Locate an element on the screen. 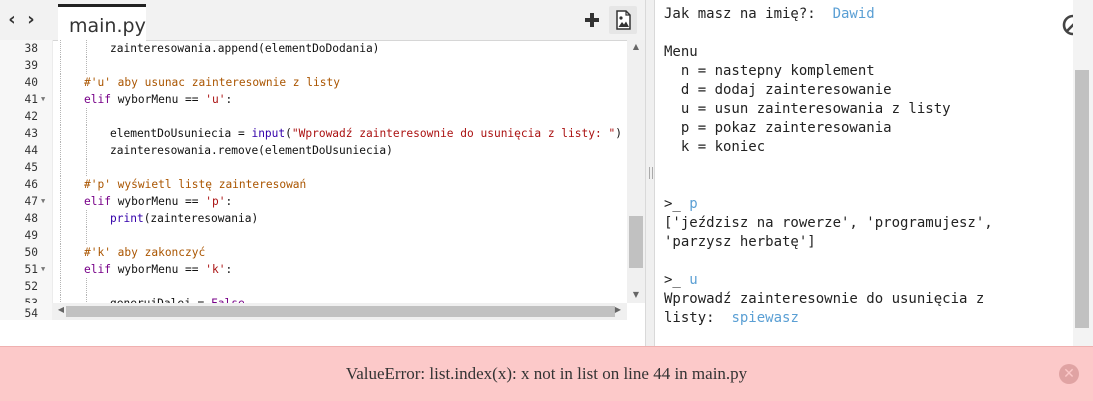 The width and height of the screenshot is (1093, 401). code-tokens: generujDalej = False is located at coordinates (177, 299).